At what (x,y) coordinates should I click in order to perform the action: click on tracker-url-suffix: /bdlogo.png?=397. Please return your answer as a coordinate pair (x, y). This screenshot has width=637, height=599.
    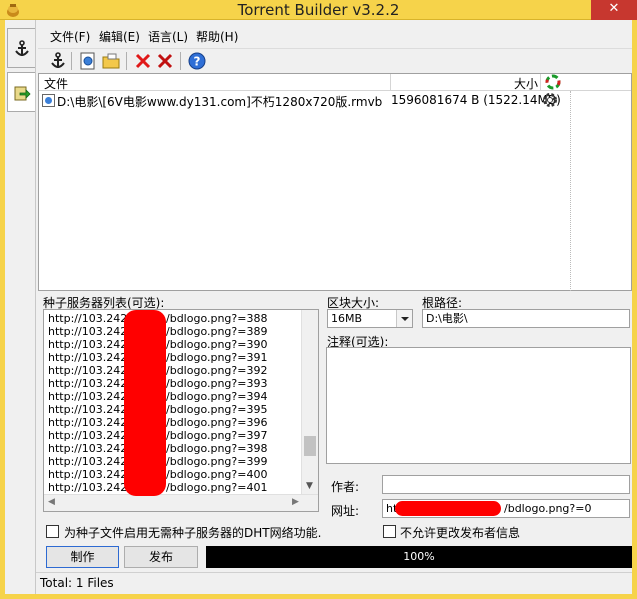
    Looking at the image, I should click on (217, 435).